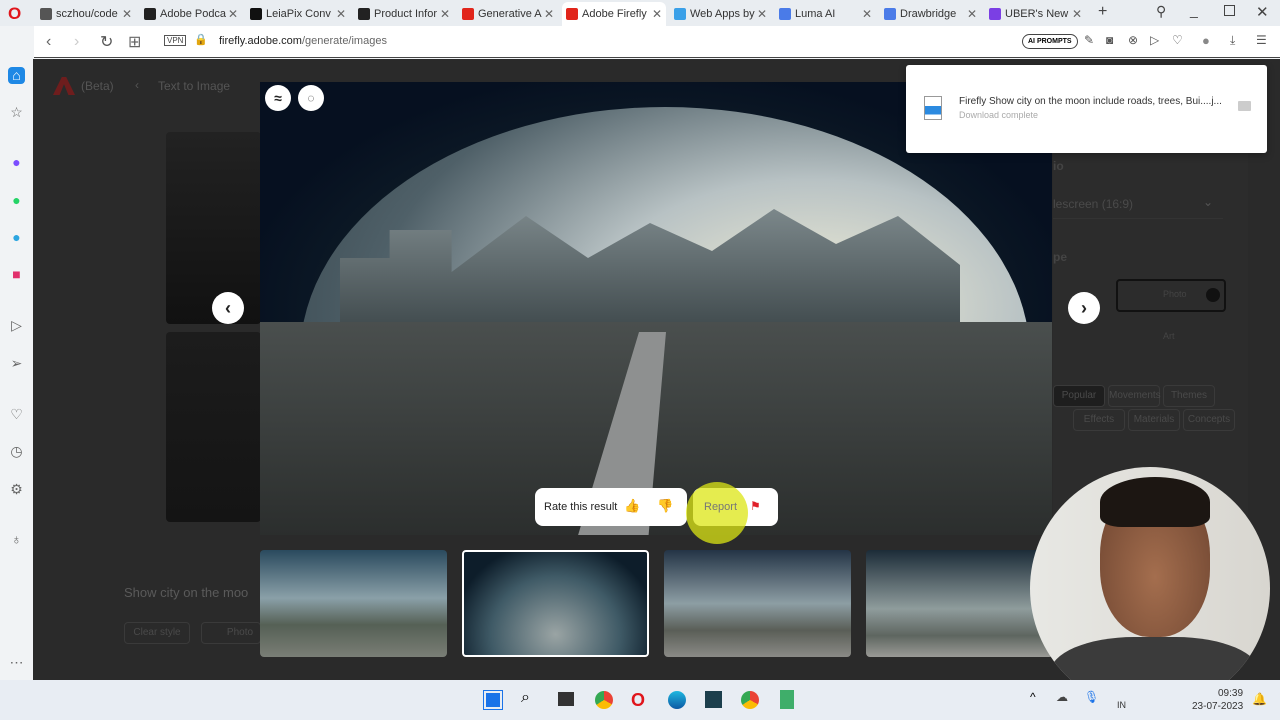 This screenshot has width=1280, height=720. What do you see at coordinates (1102, 12) in the screenshot?
I see `new-tab-button: +` at bounding box center [1102, 12].